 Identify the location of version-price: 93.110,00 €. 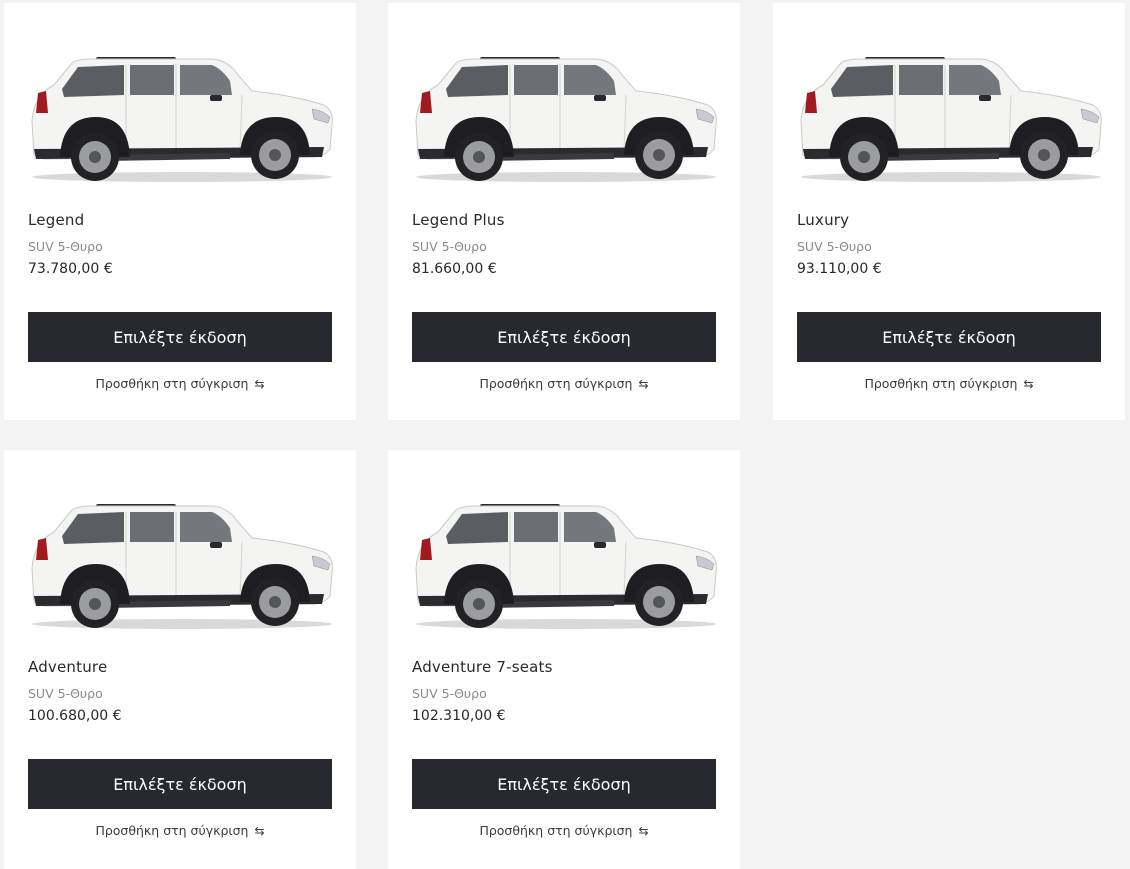
(839, 269).